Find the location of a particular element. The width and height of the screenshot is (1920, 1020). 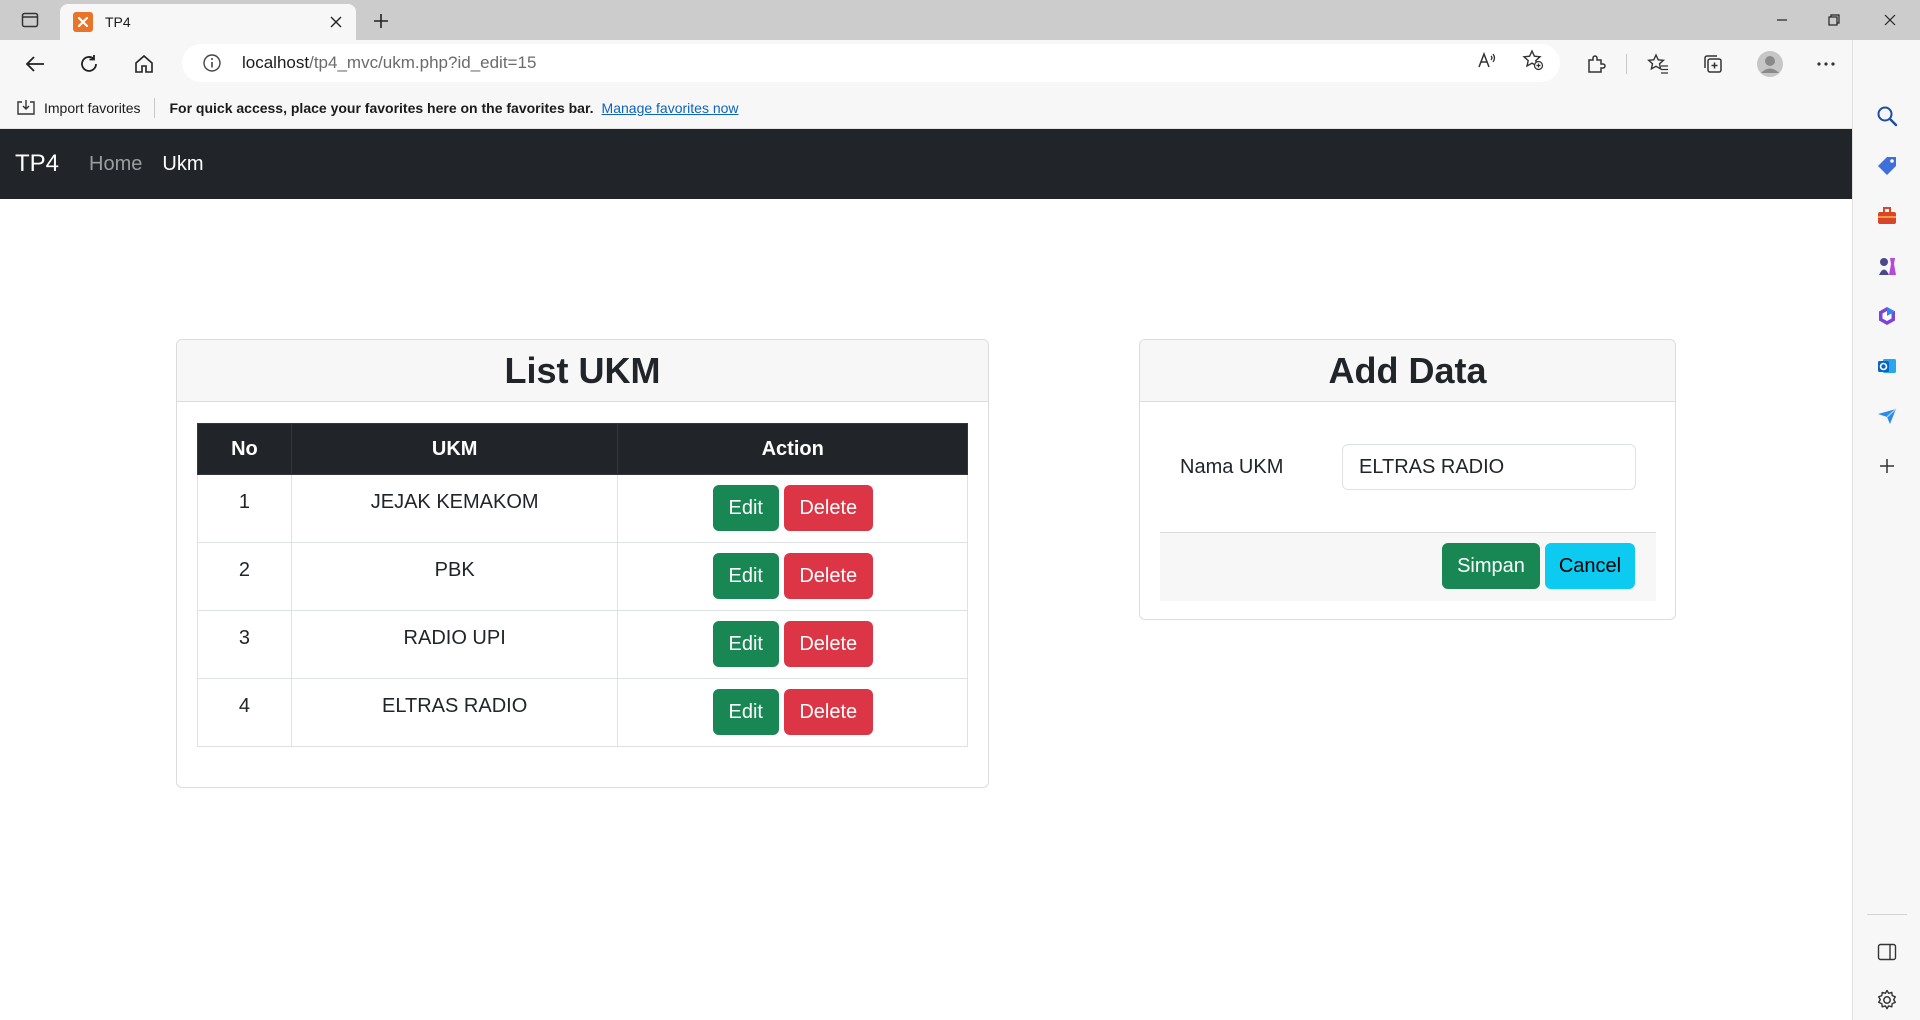

tab-title: TP4 is located at coordinates (118, 22).